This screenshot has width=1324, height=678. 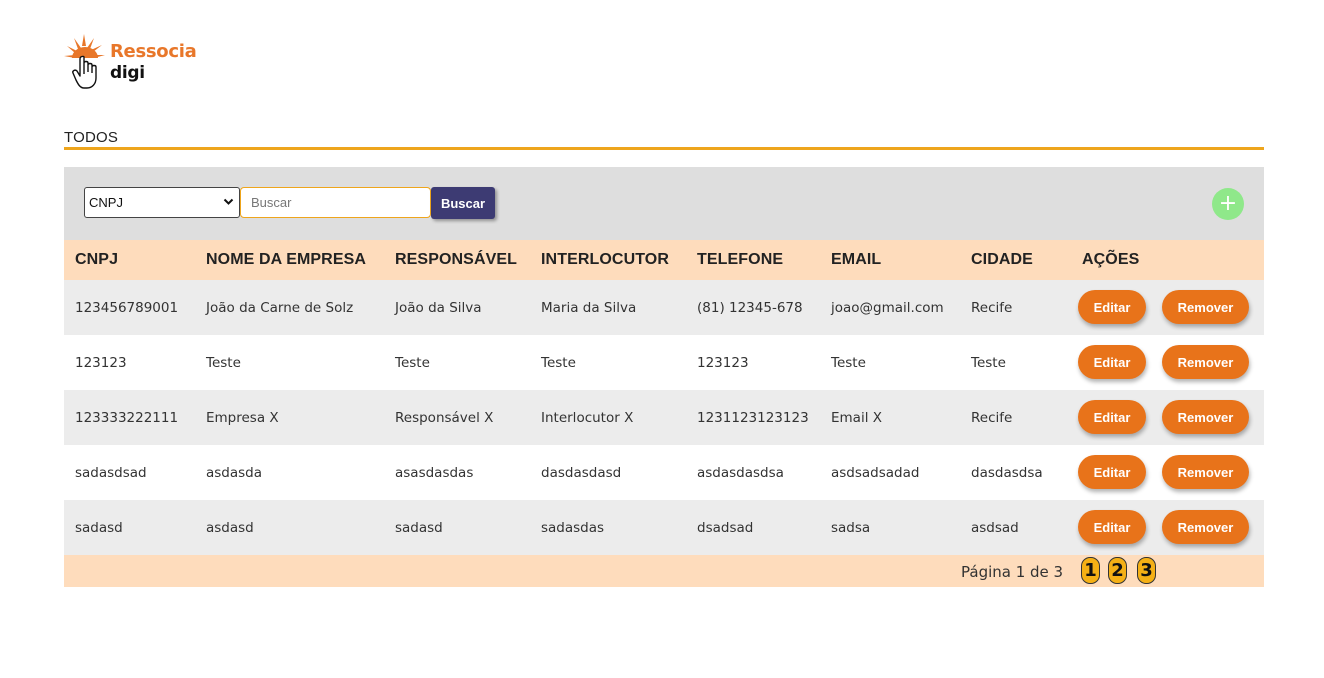 I want to click on cell-cnpj: 123456789001, so click(x=129, y=307).